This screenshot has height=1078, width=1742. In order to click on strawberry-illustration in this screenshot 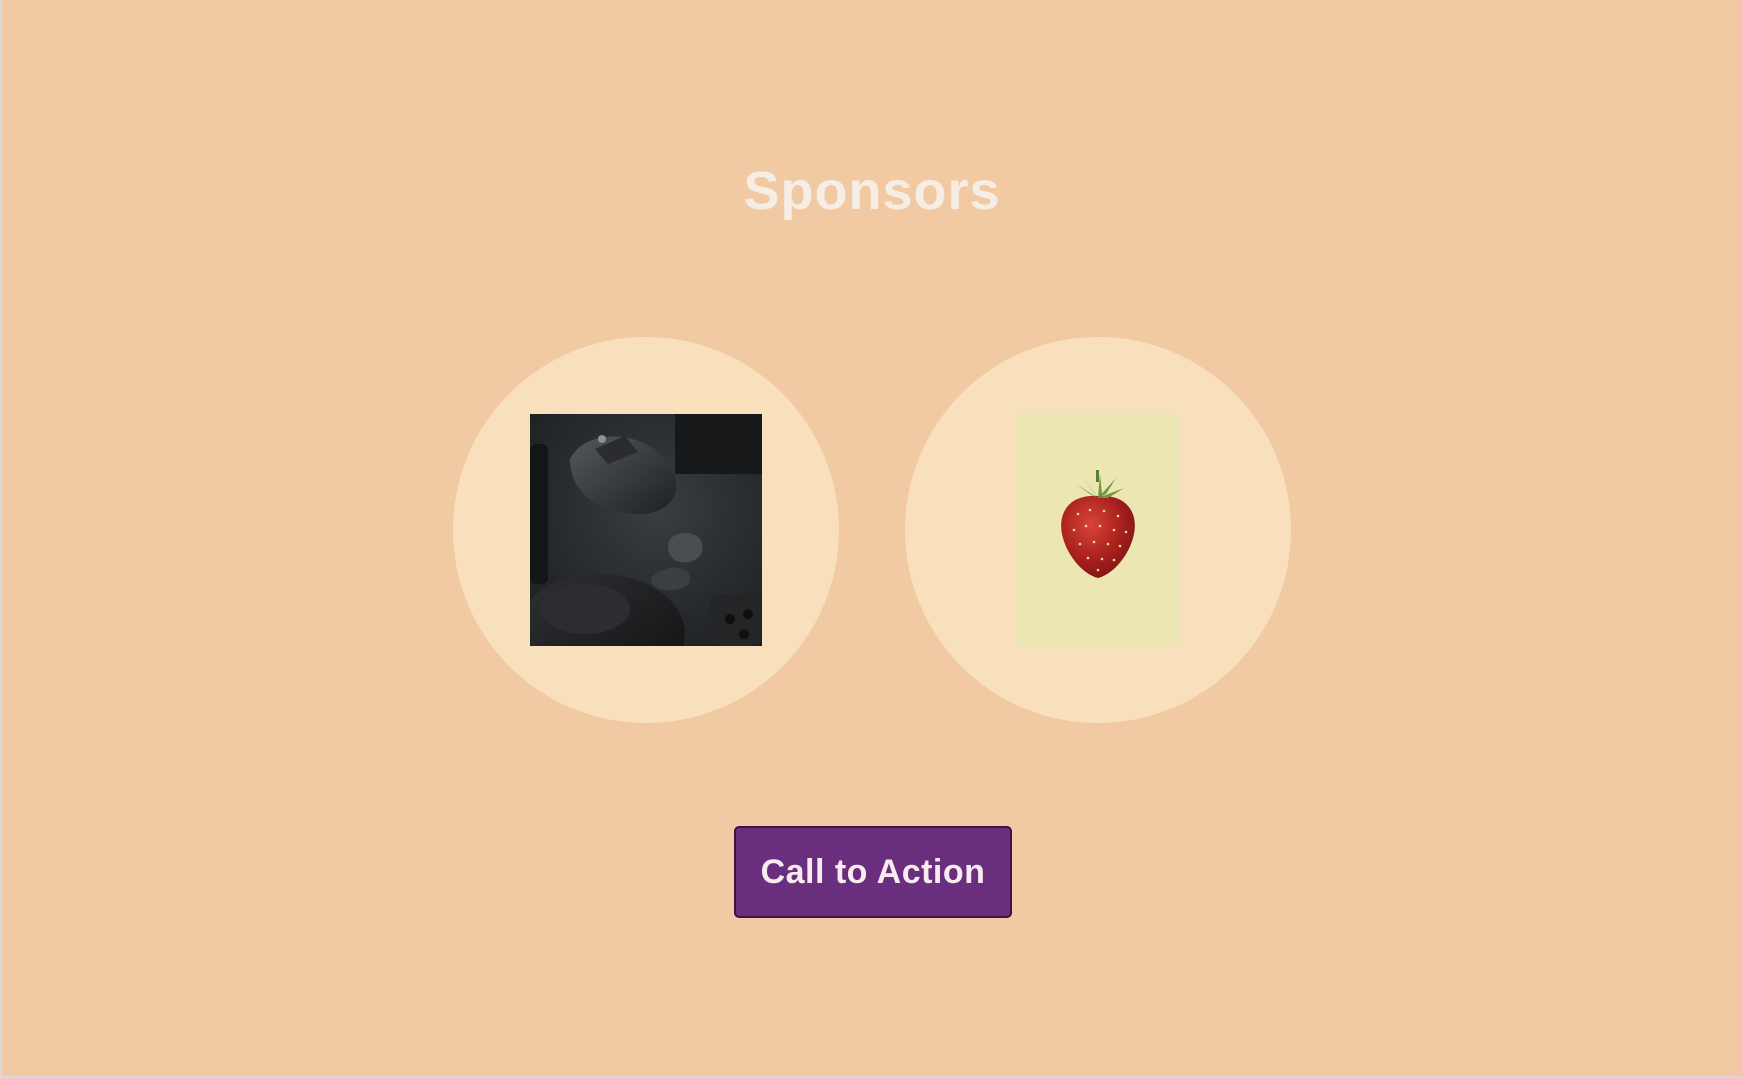, I will do `click(1098, 530)`.